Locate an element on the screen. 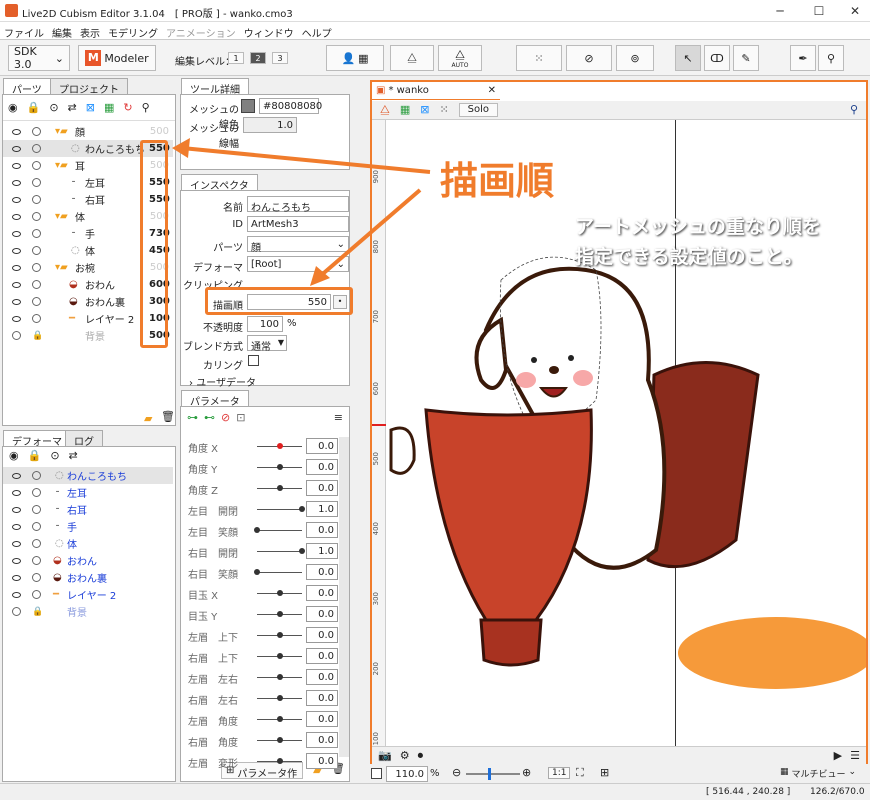  multiview-button: ▦ マルチビュー ⌄ is located at coordinates (818, 773).